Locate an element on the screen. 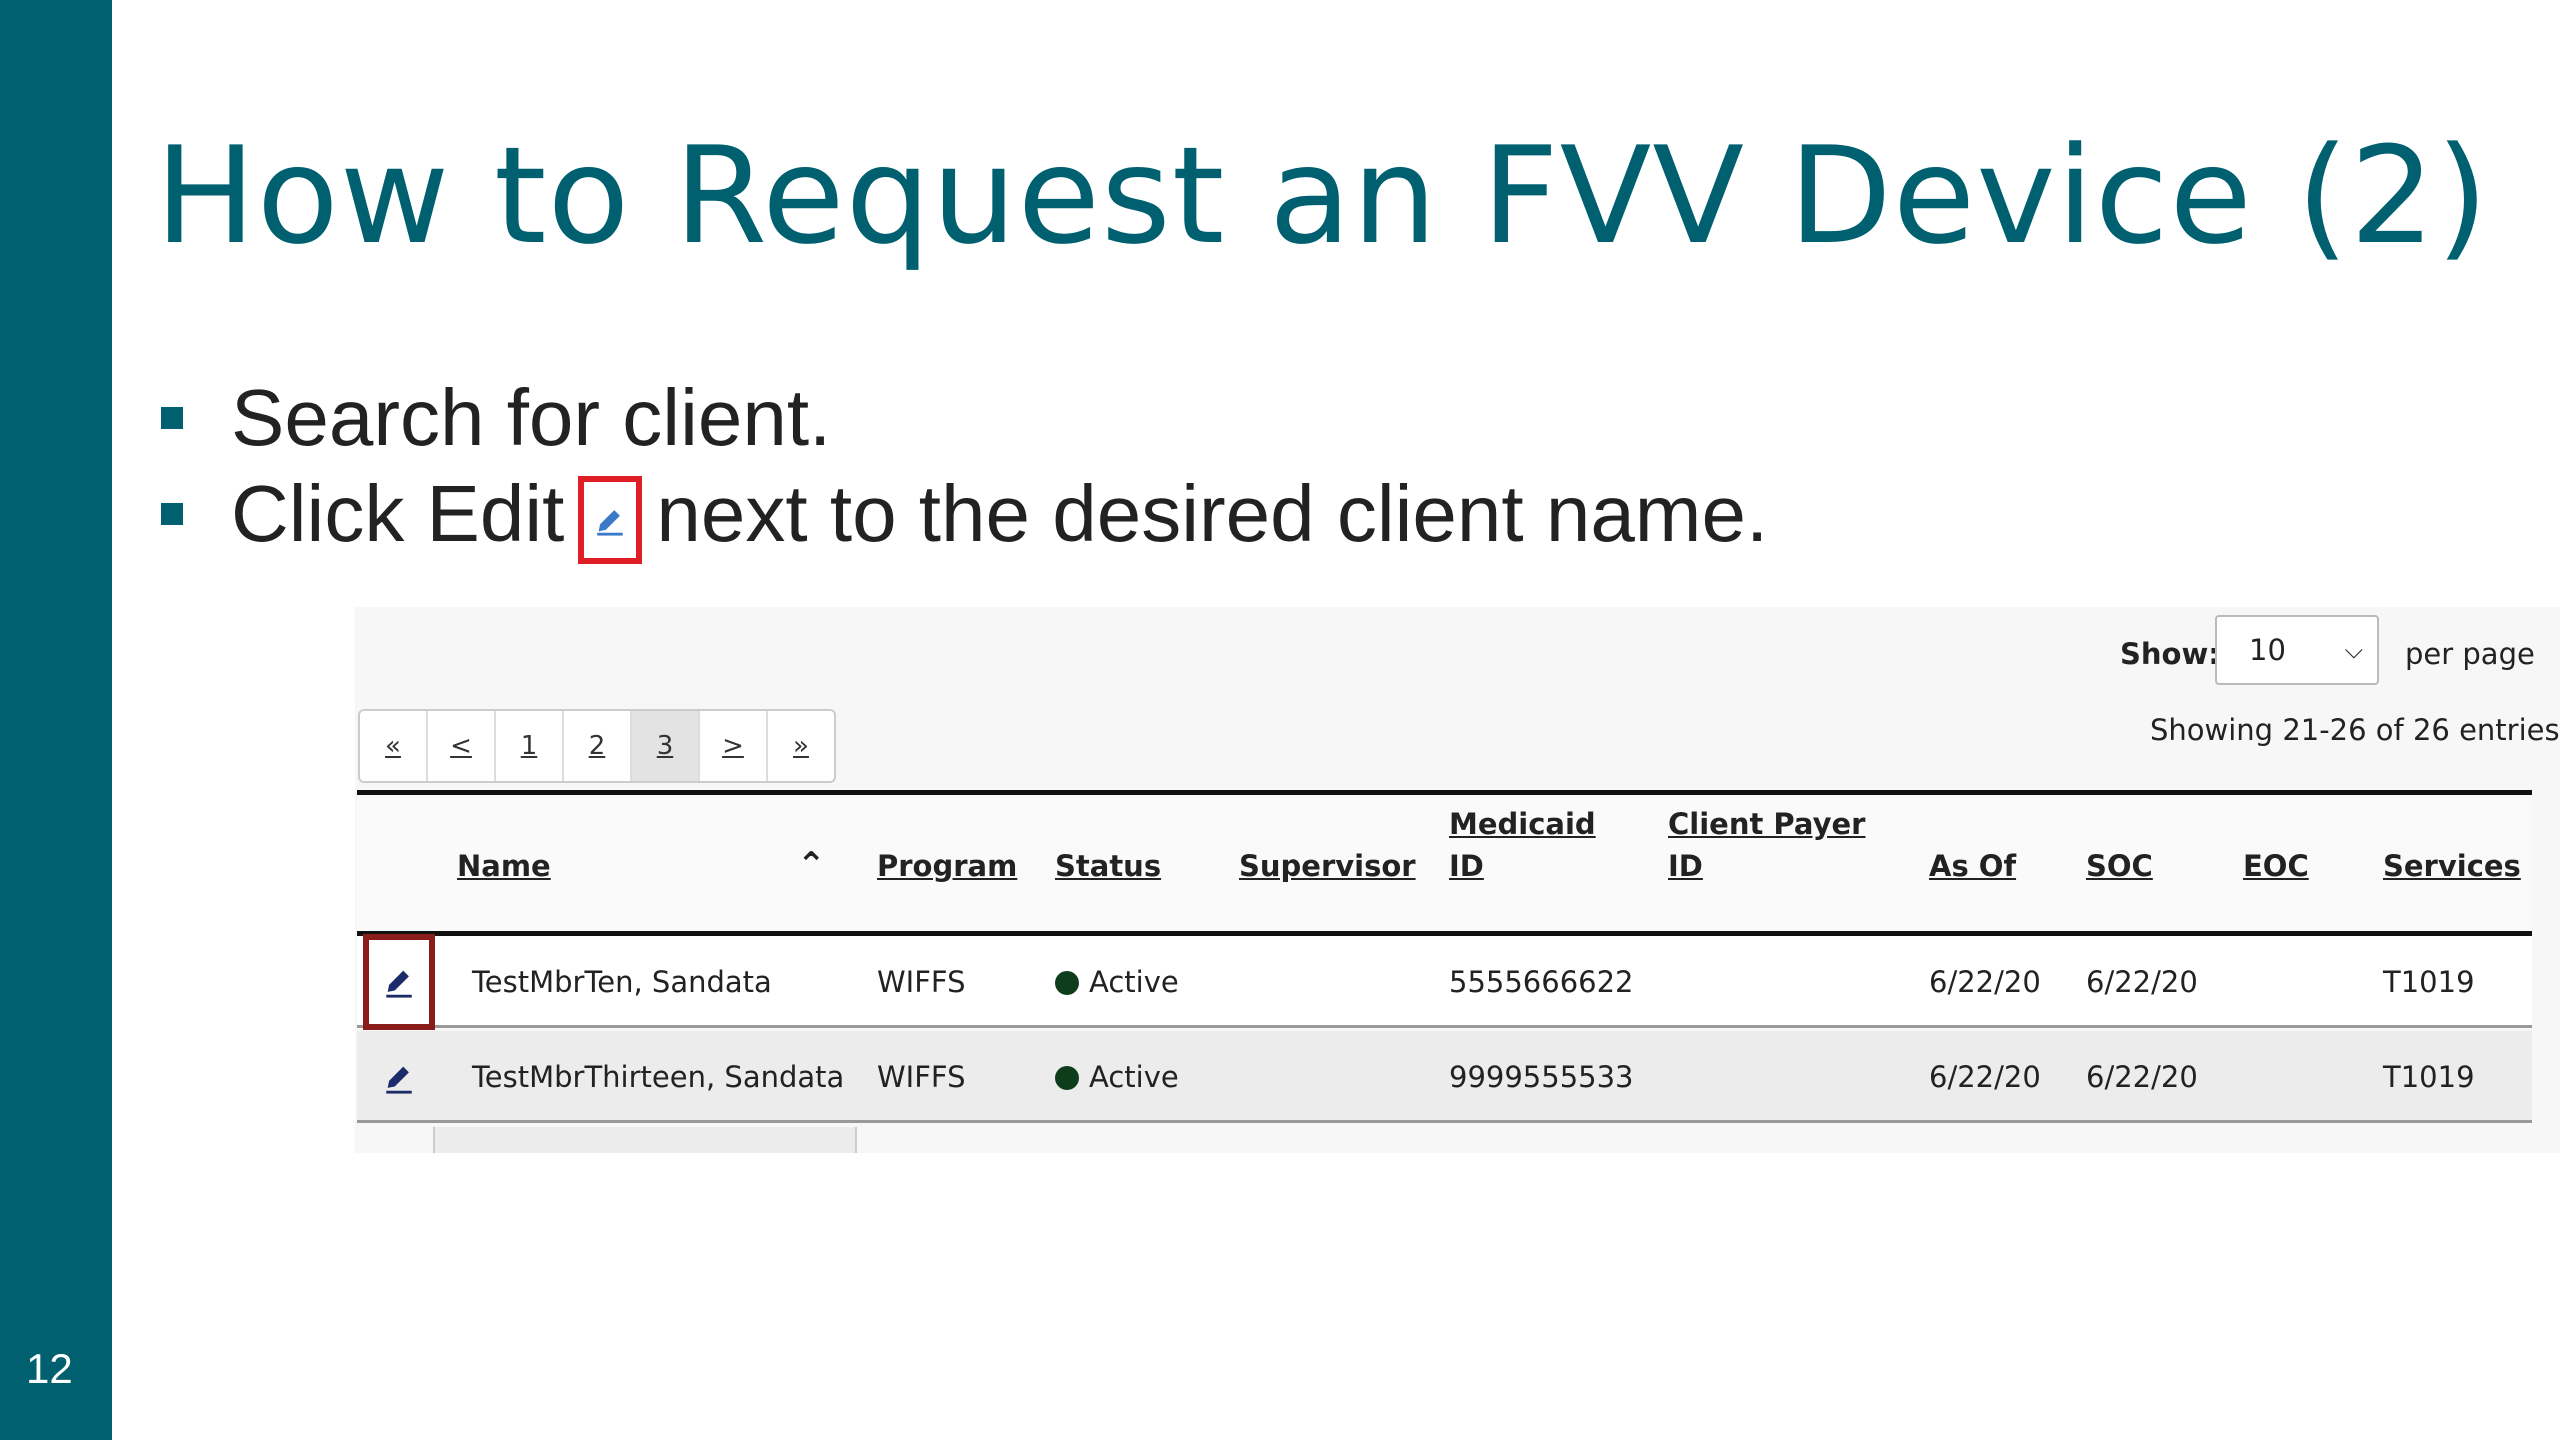 The image size is (2560, 1440). slide-number: 12 is located at coordinates (49, 1368).